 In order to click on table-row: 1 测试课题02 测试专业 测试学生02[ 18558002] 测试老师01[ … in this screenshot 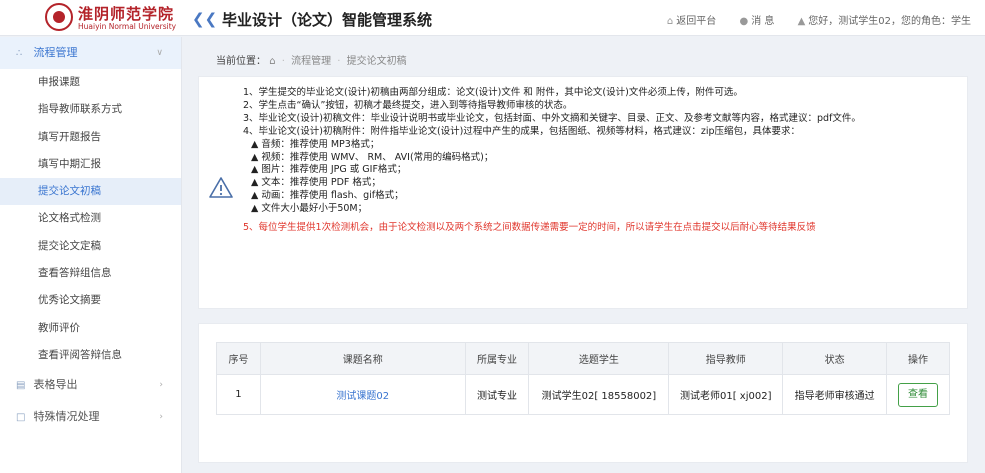, I will do `click(583, 394)`.